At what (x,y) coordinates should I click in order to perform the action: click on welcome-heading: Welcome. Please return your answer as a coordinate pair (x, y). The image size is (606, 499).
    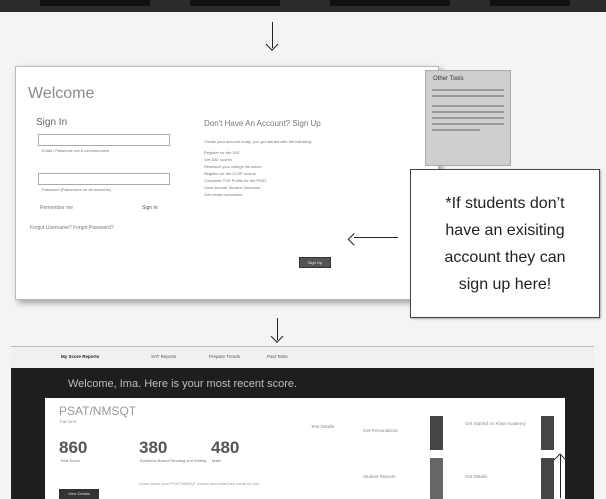
    Looking at the image, I should click on (61, 93).